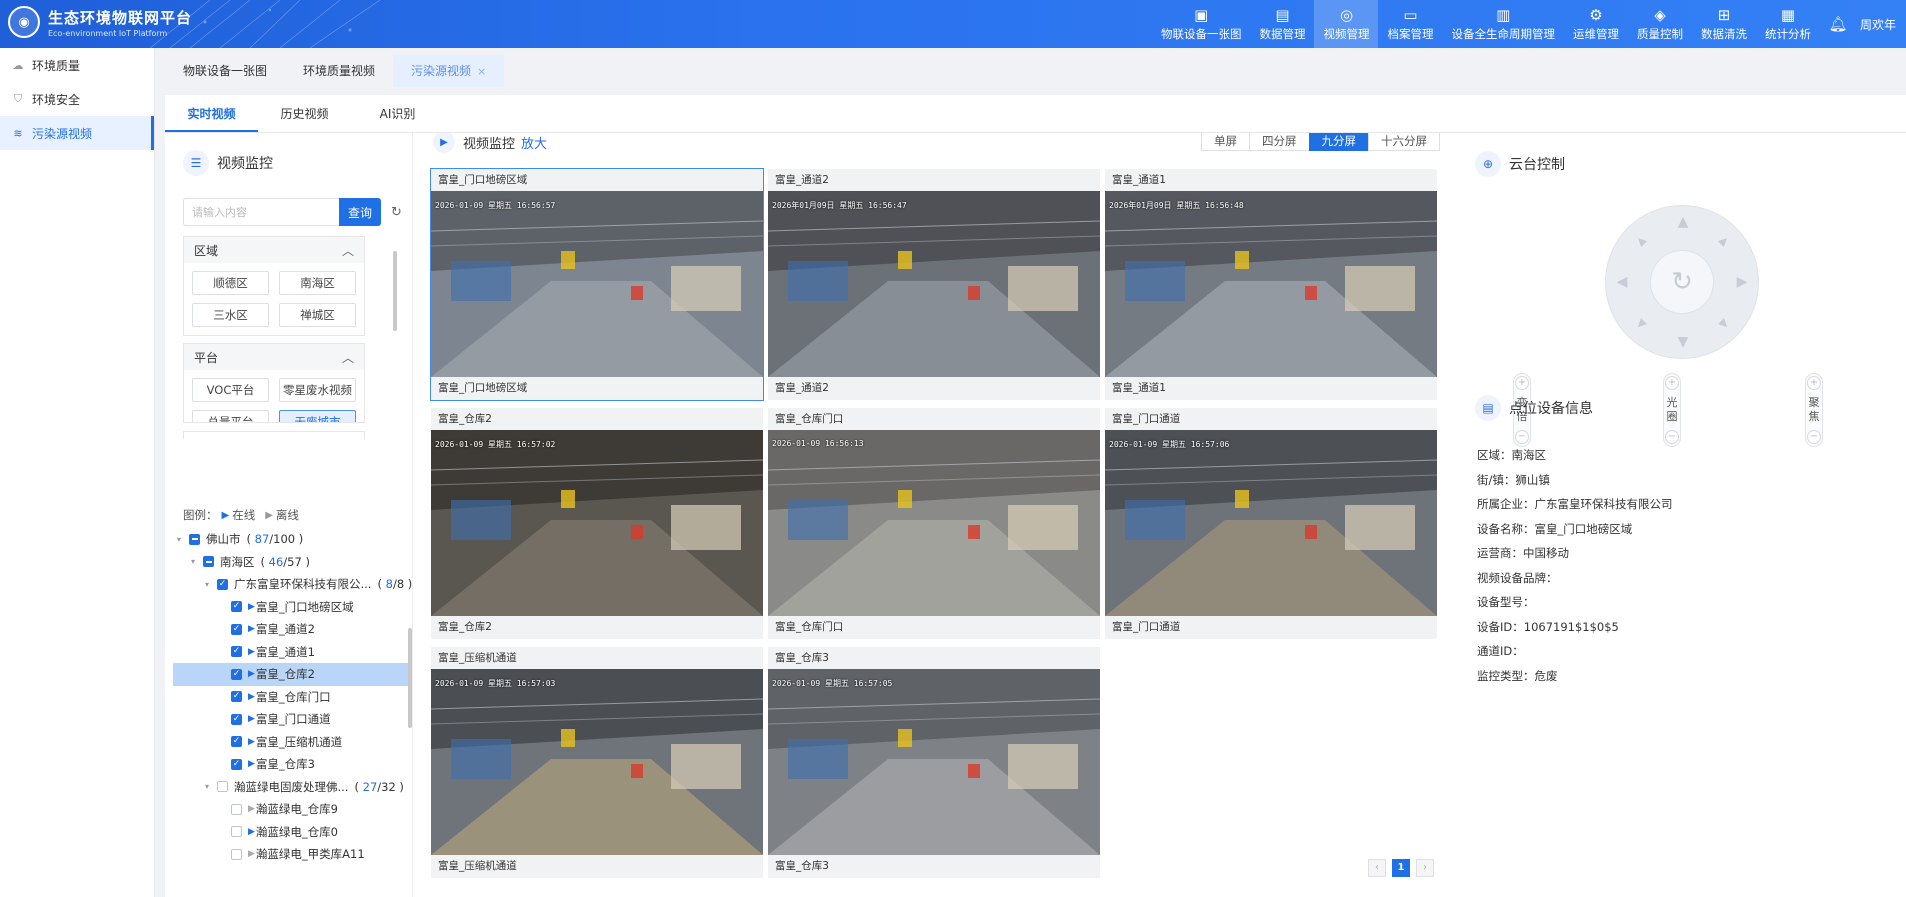  Describe the element at coordinates (1788, 24) in the screenshot. I see `nav-statistics: ▦ 统计分析` at that location.